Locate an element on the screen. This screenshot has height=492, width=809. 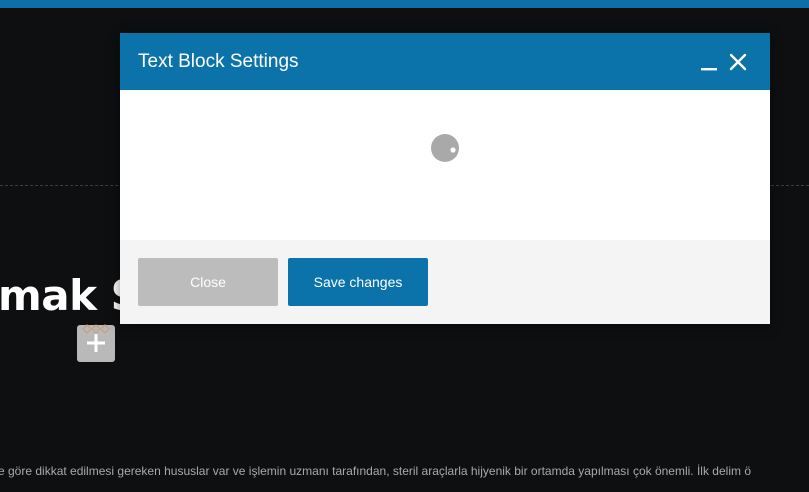
minimize-icon is located at coordinates (709, 63).